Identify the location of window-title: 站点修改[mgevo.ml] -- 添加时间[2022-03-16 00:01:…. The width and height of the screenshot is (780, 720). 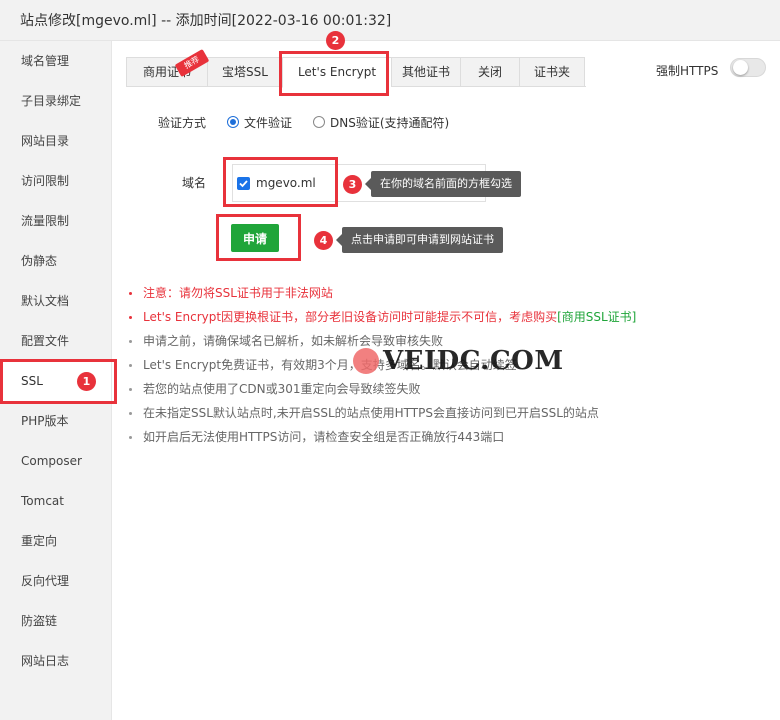
(206, 21).